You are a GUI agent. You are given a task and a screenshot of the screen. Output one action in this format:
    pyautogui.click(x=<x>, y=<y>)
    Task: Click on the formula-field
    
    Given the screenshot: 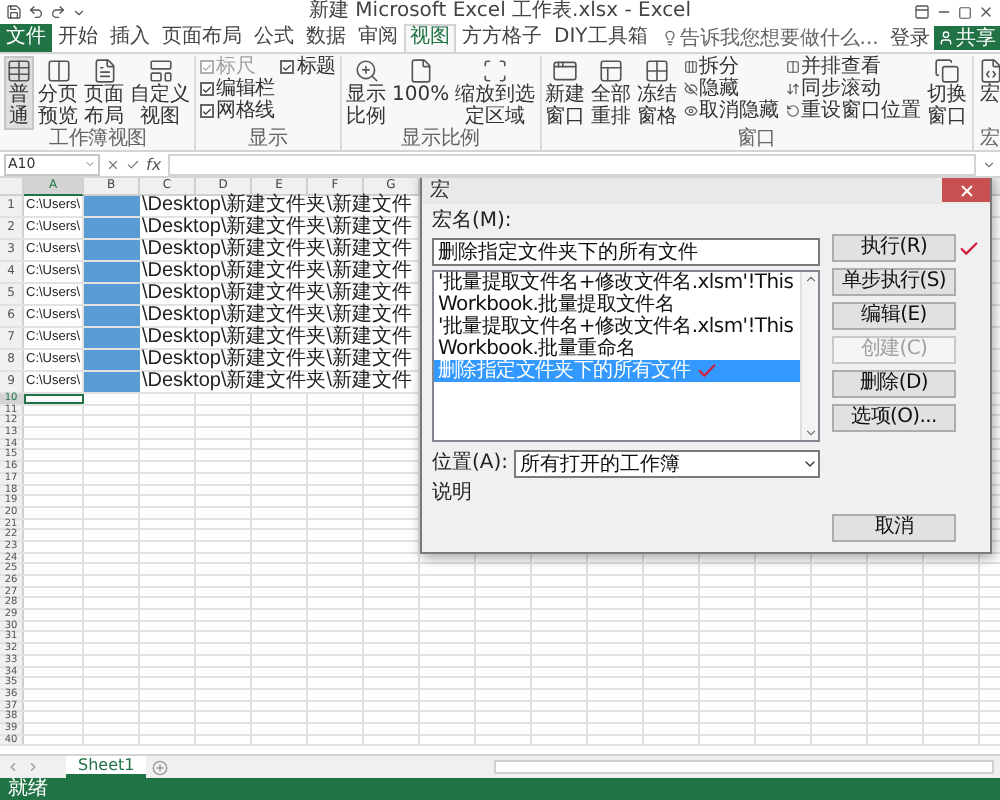 What is the action you would take?
    pyautogui.click(x=571, y=164)
    